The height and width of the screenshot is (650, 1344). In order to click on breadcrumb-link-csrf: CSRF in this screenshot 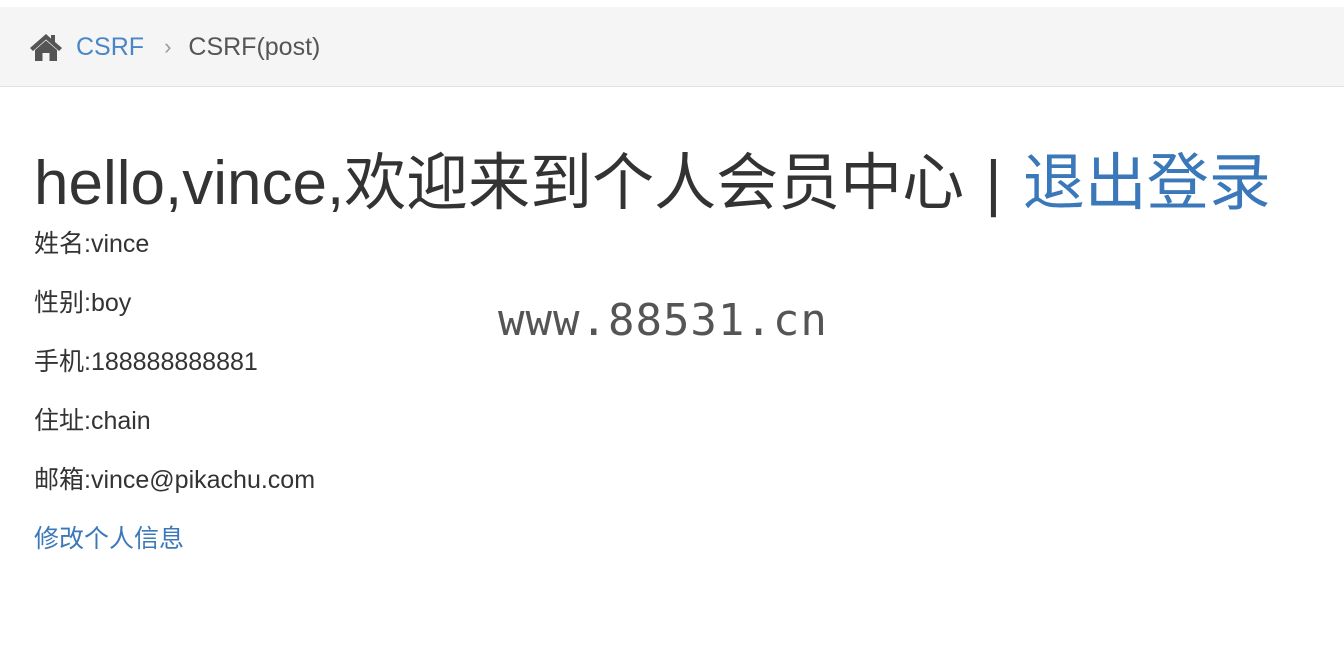, I will do `click(110, 47)`.